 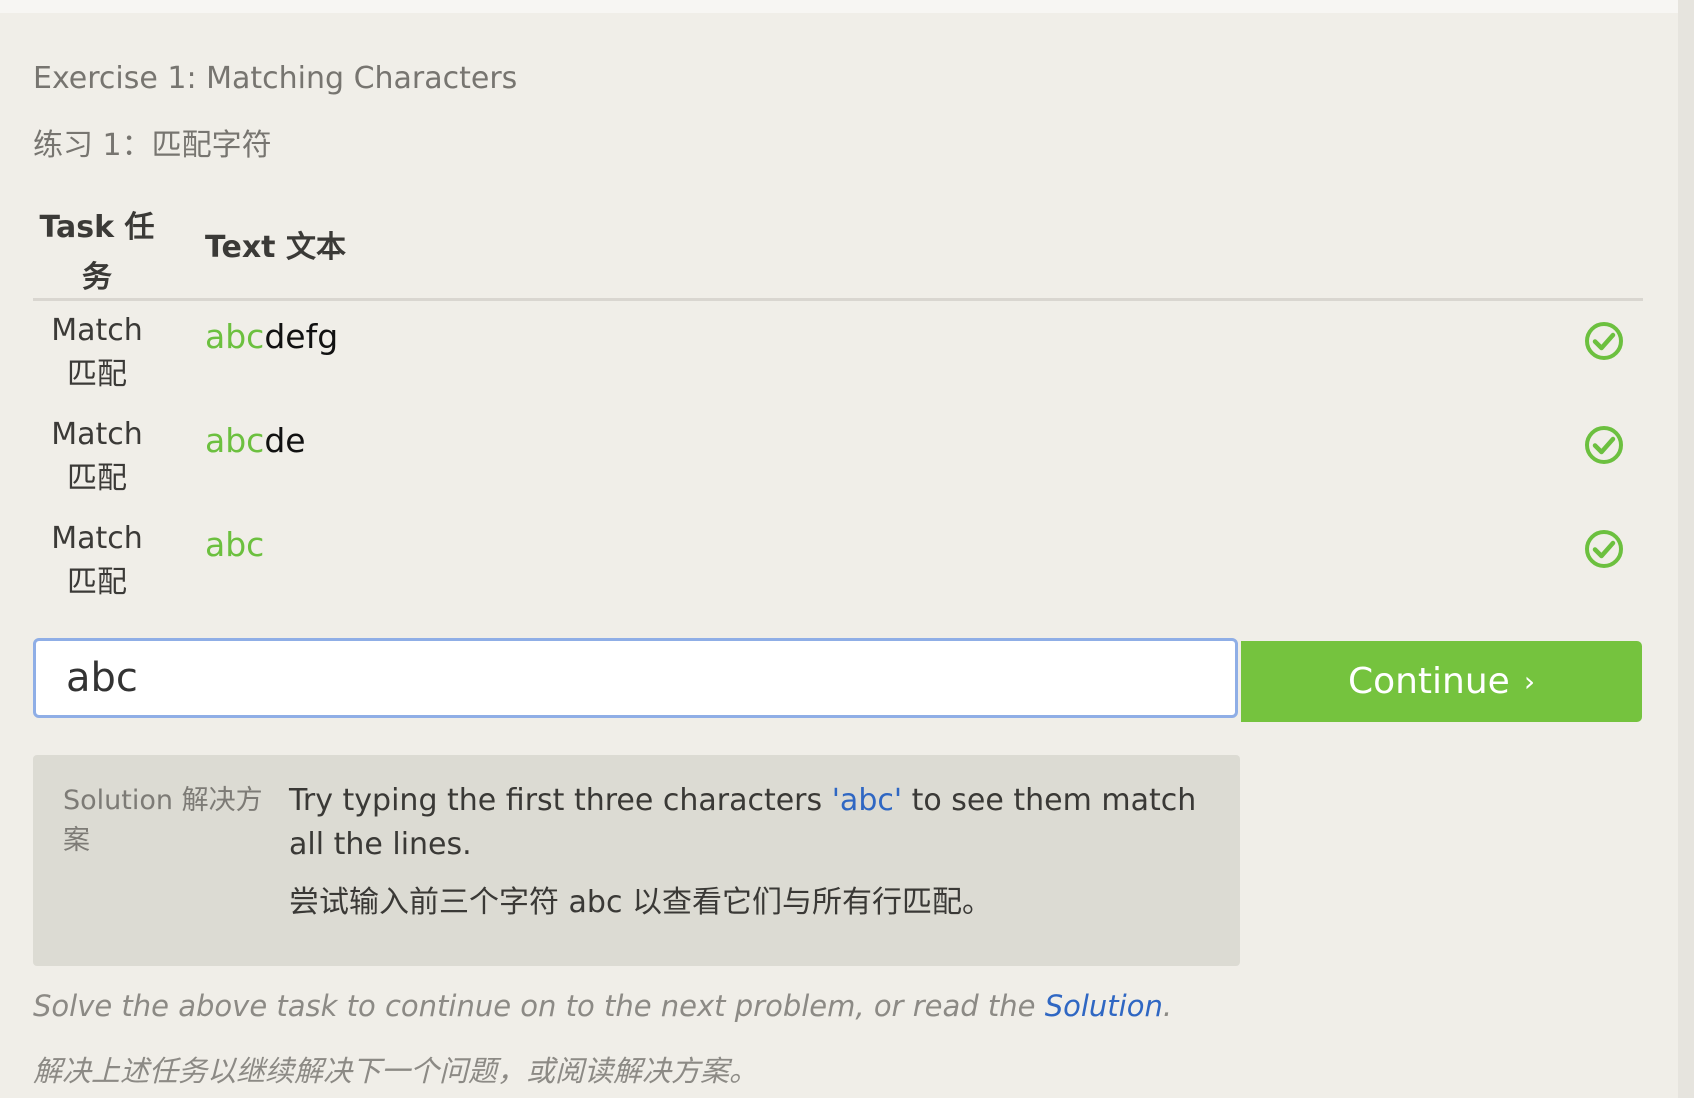 I want to click on solution-text-part: Try typing the first three characters, so click(x=560, y=800).